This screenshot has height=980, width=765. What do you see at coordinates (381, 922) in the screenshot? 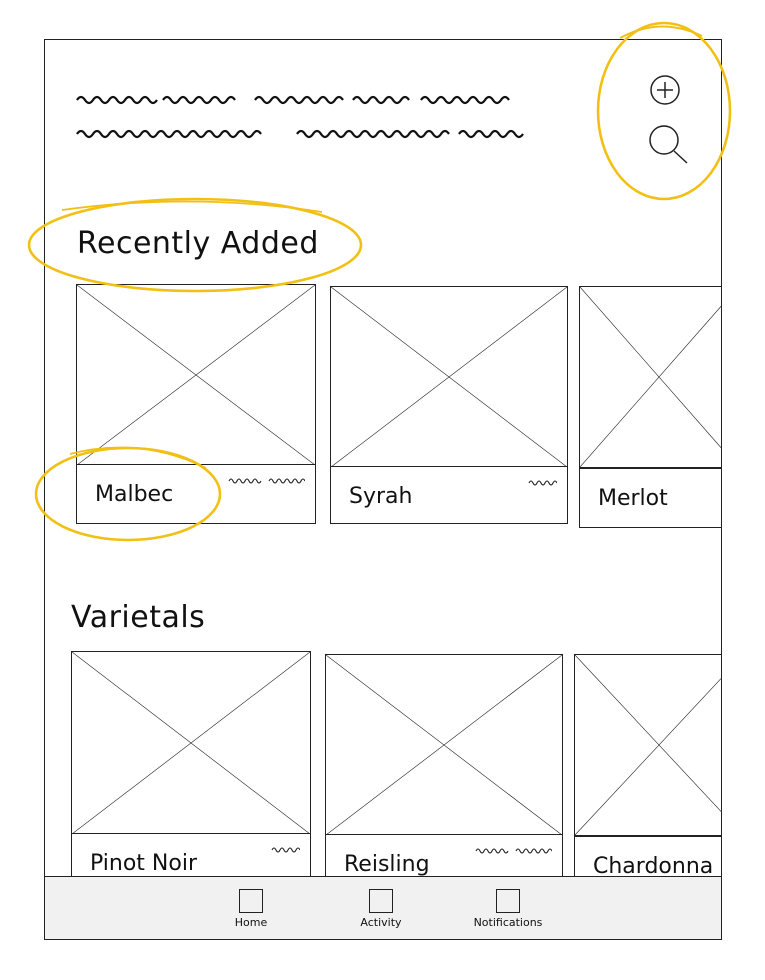
I see `tab-label: Activity` at bounding box center [381, 922].